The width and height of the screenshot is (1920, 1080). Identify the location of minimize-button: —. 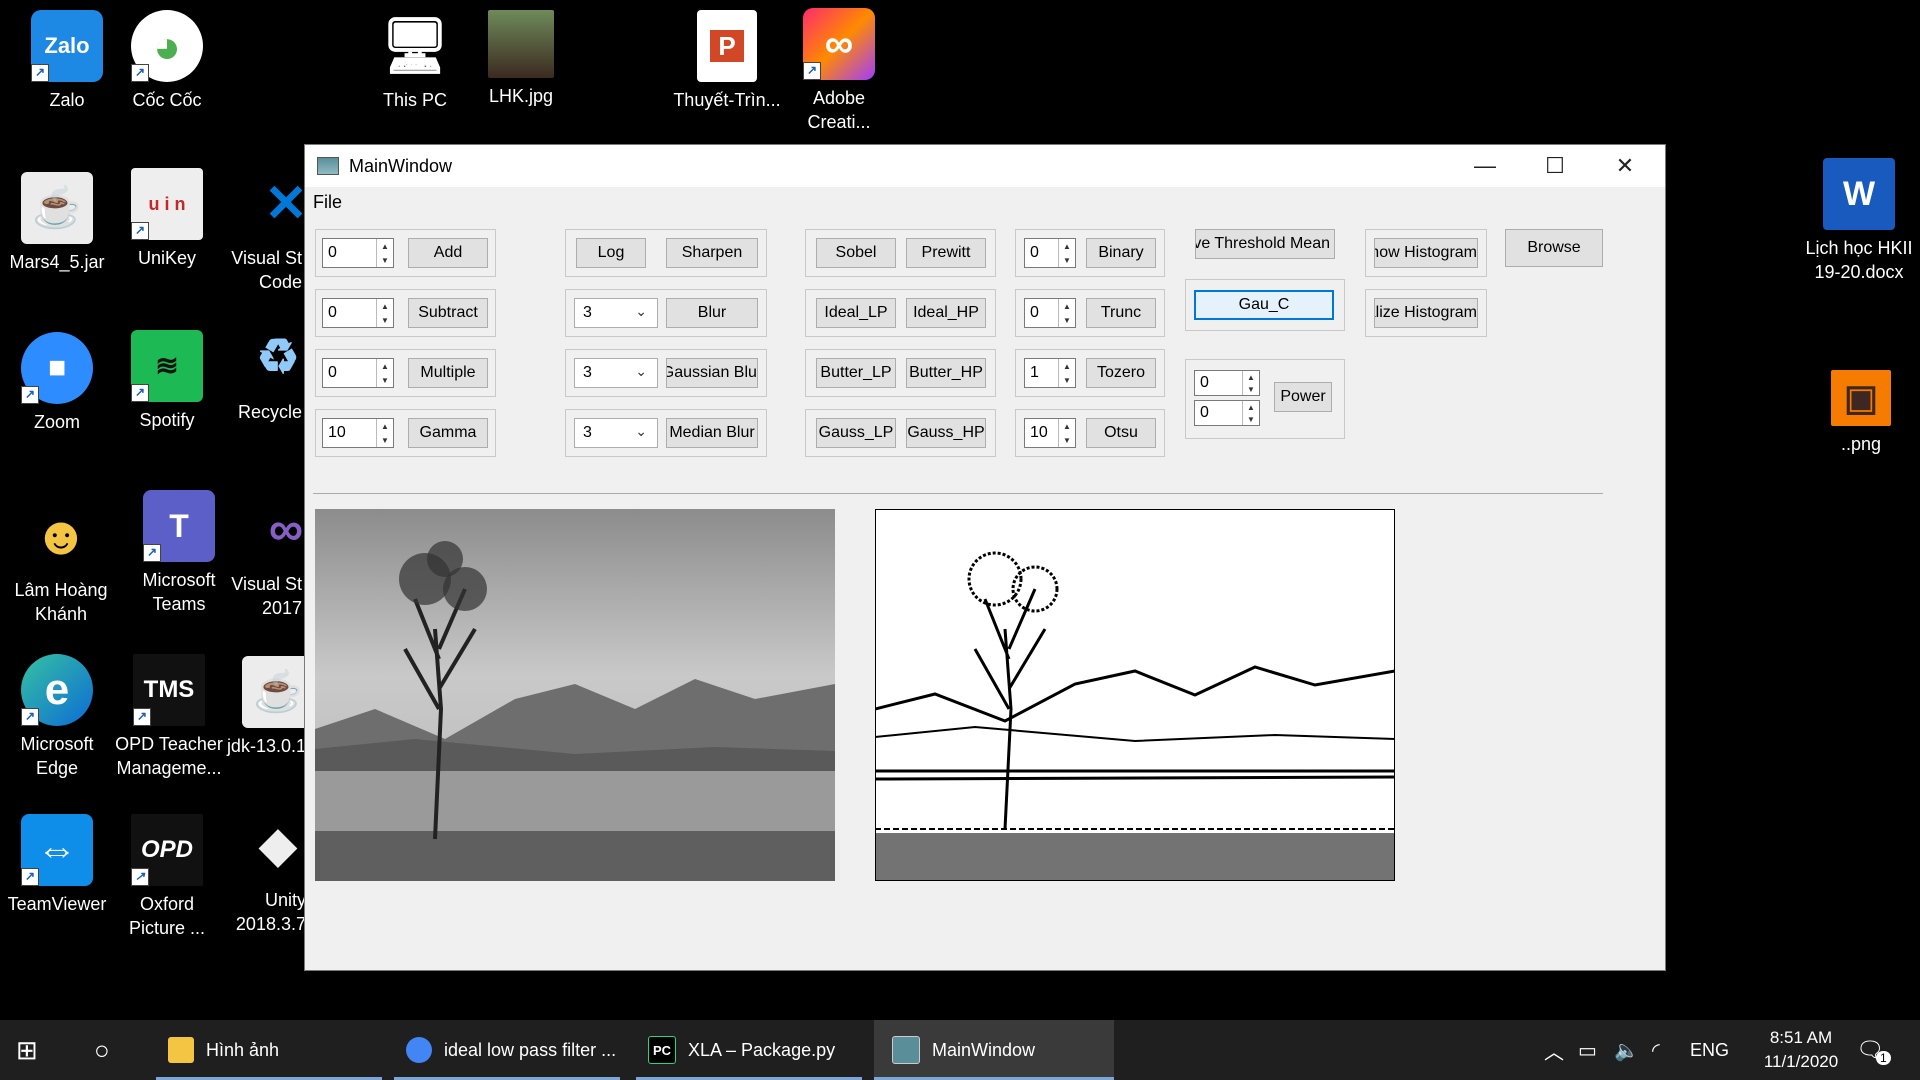
(1485, 166).